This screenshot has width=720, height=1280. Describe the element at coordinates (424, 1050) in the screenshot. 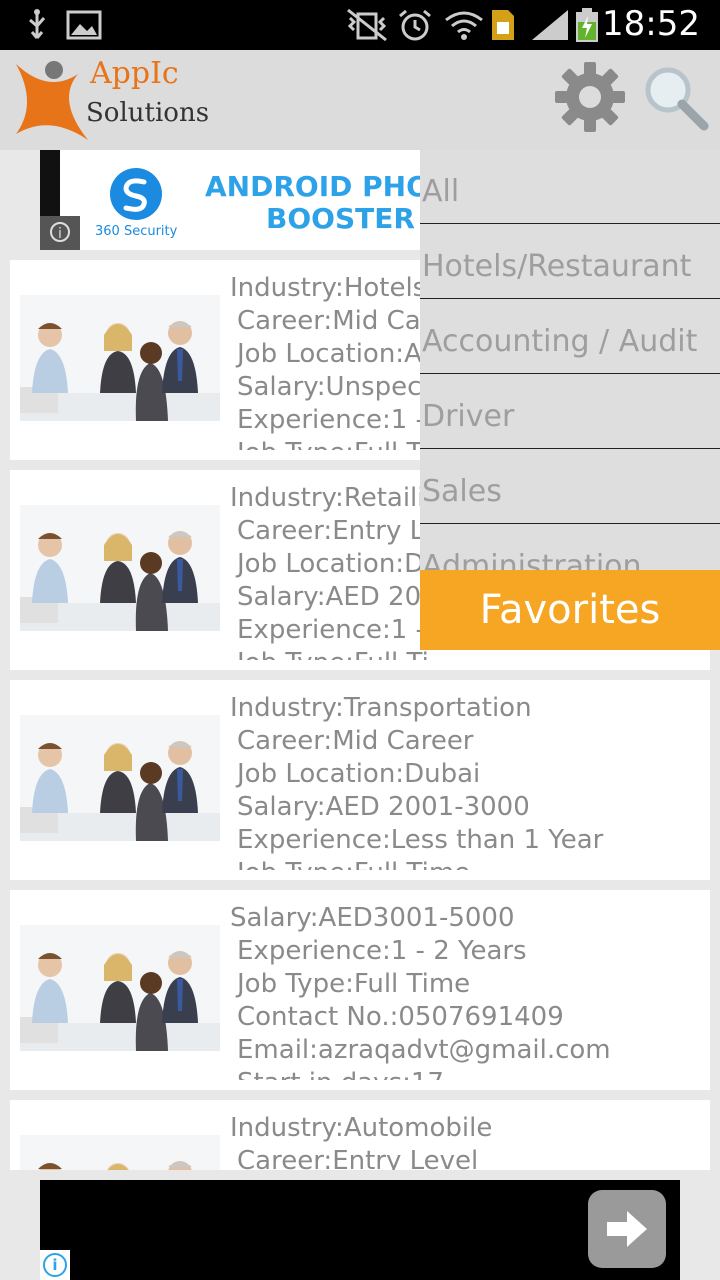

I see `job-detail-line: Email:azraqadvt@gmail.com` at that location.